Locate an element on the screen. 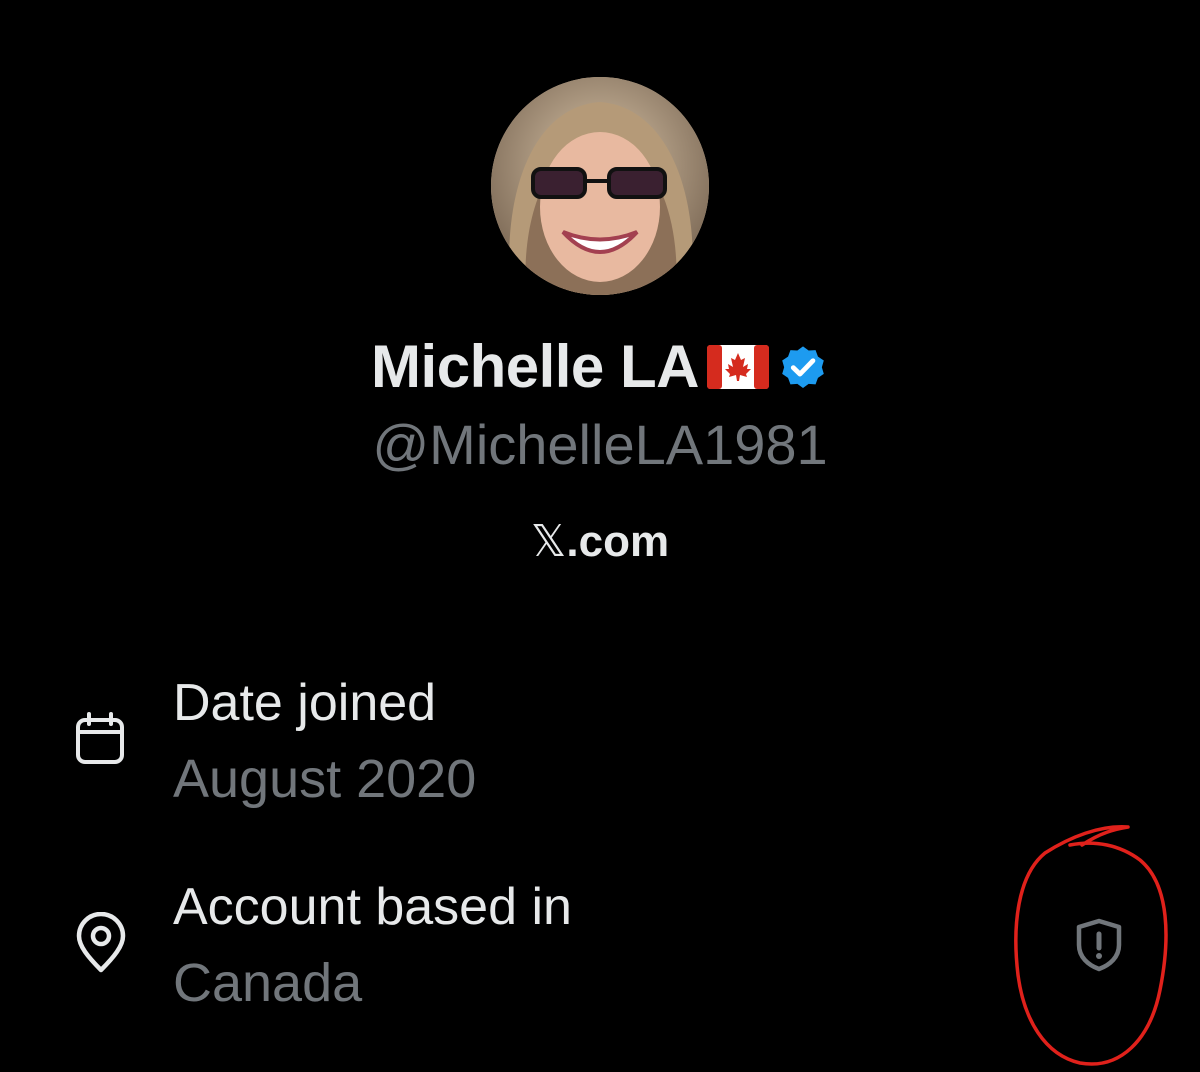  location-pin-icon is located at coordinates (101, 942).